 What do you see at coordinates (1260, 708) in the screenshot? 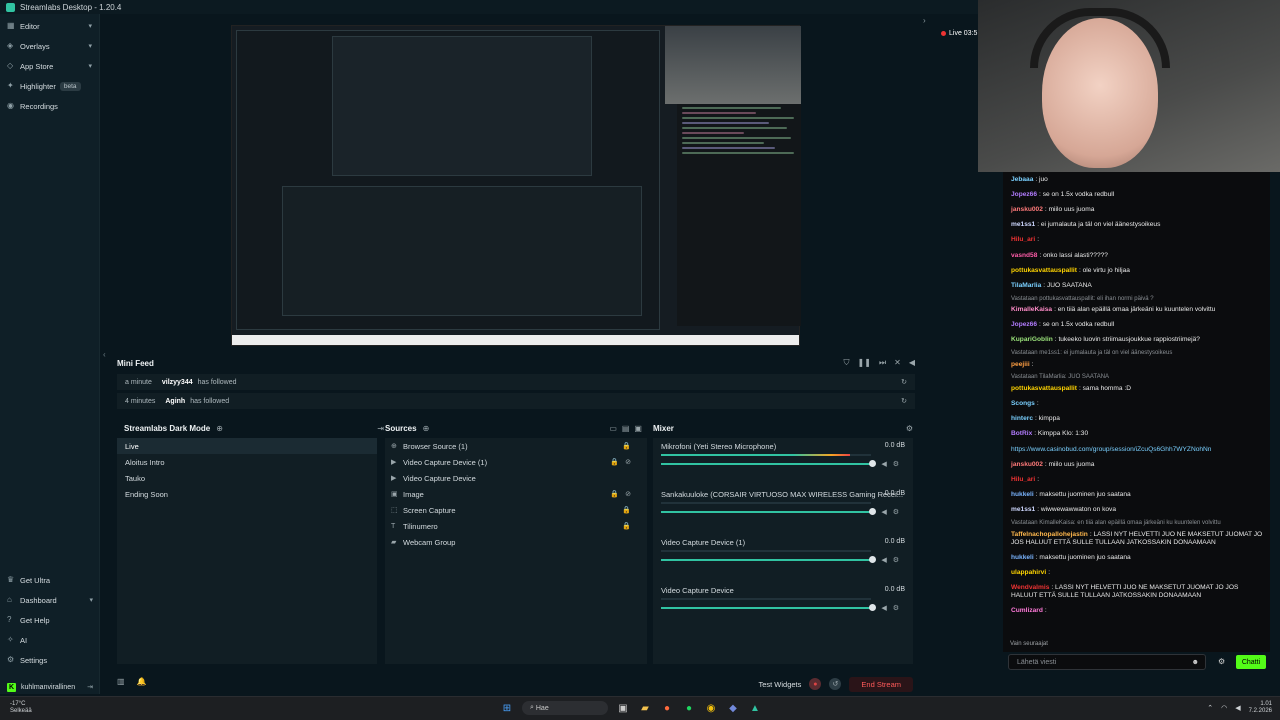
I see `clock: 1.01 7.2.2026` at bounding box center [1260, 708].